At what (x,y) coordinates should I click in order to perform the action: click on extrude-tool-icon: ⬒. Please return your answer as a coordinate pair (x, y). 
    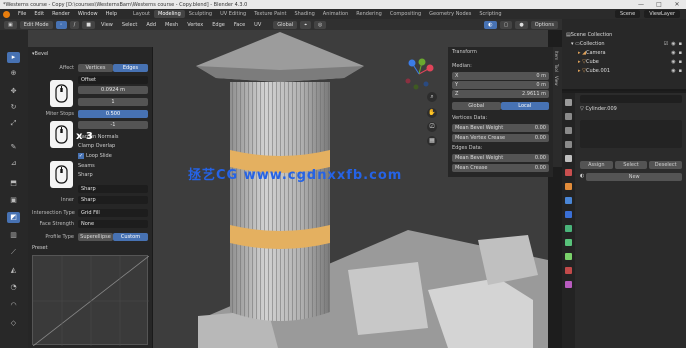
    Looking at the image, I should click on (13, 183).